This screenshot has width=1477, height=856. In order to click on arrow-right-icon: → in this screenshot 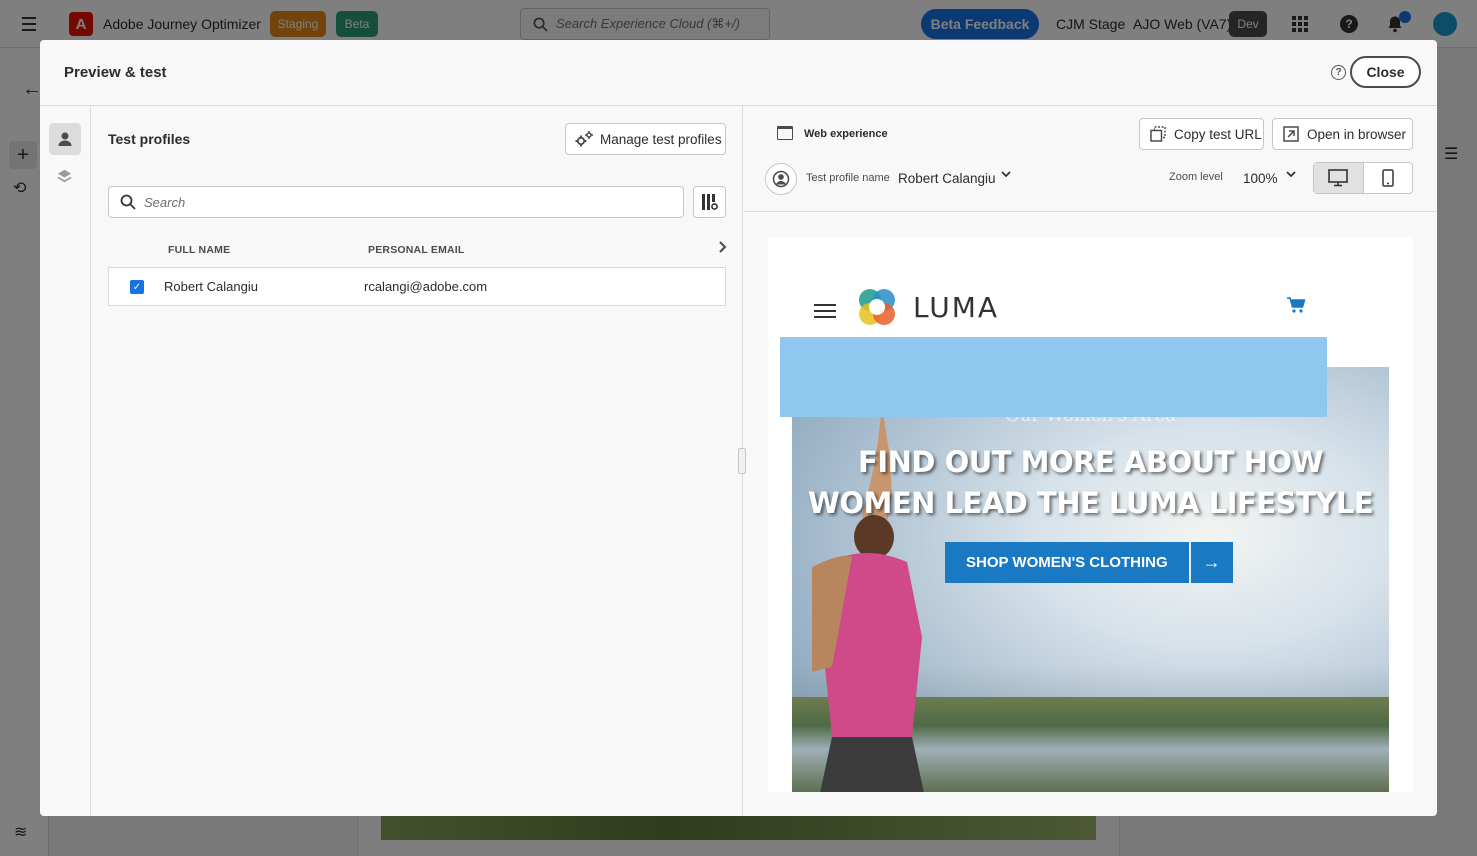, I will do `click(1211, 562)`.